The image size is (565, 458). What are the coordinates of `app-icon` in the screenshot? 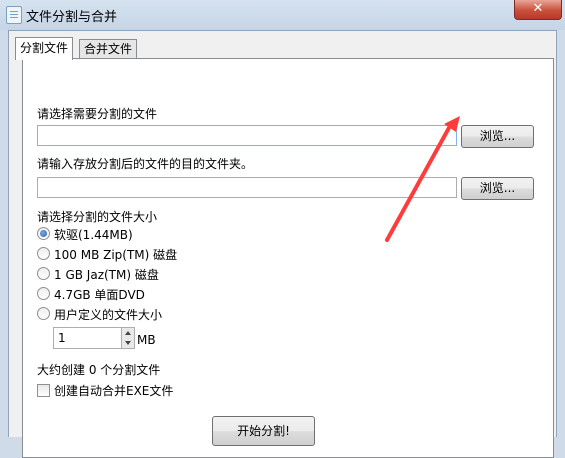 It's located at (14, 15).